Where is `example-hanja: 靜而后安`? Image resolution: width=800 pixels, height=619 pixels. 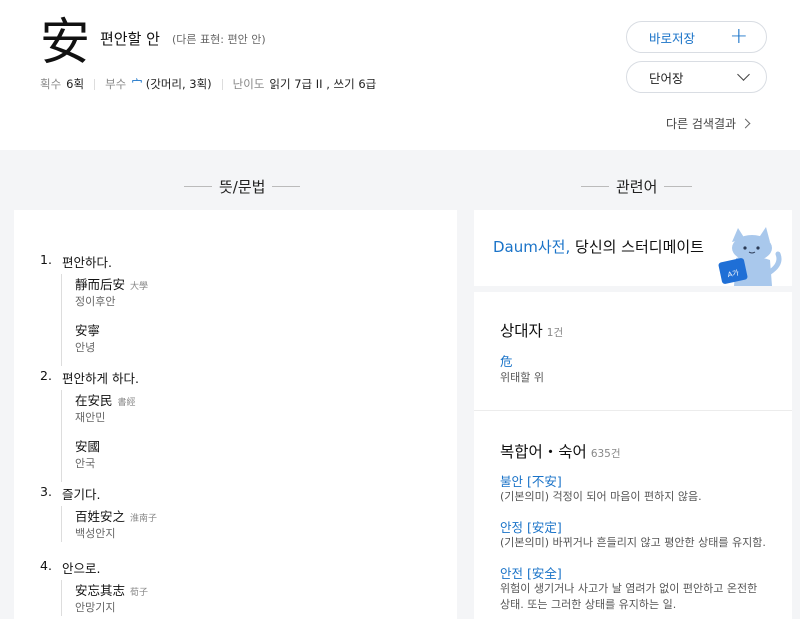
example-hanja: 靜而后安 is located at coordinates (100, 284).